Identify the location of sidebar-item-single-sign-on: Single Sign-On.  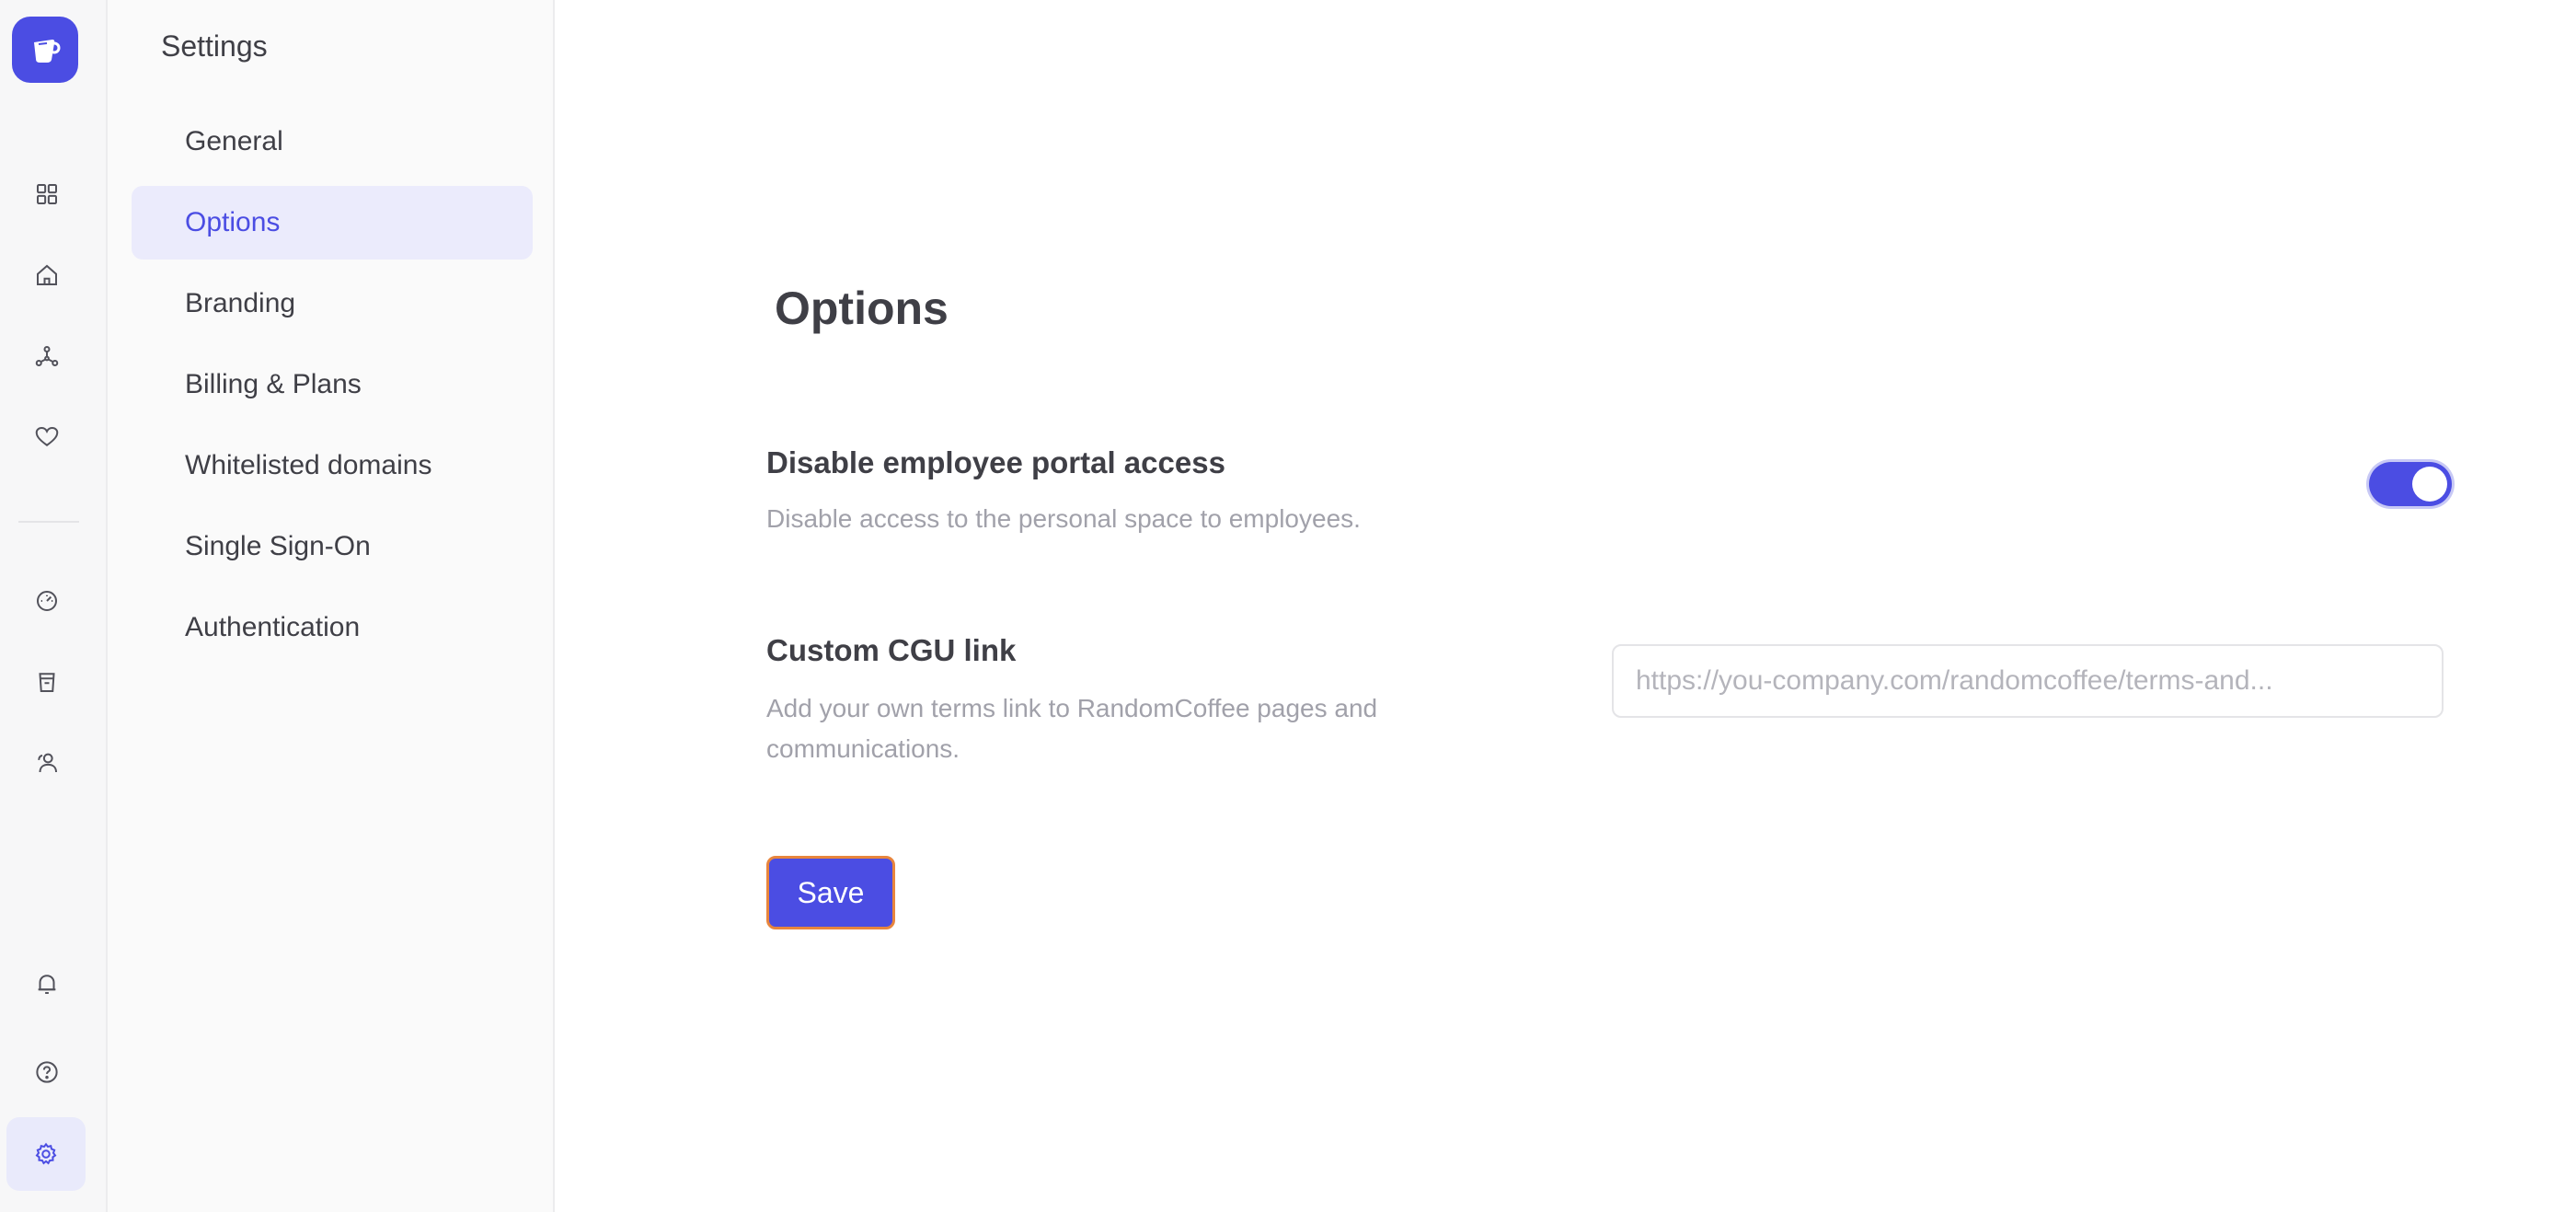
(332, 546).